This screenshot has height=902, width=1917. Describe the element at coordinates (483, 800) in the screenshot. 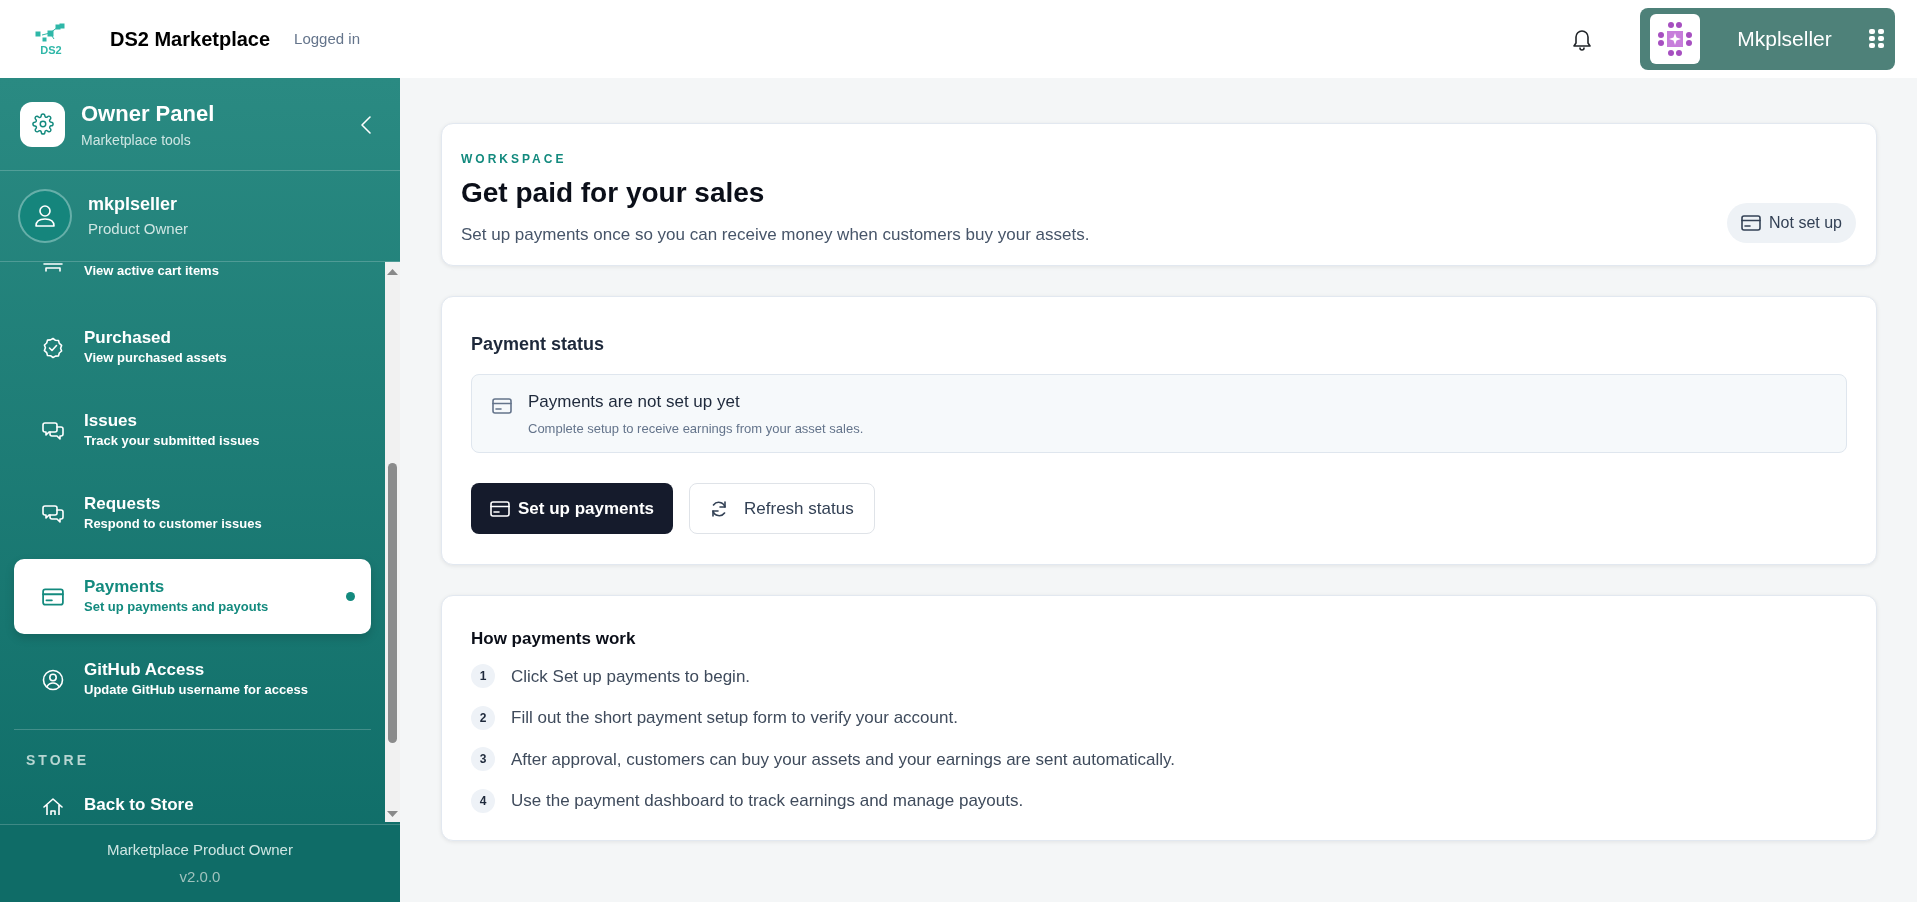

I see `step-number: 4` at that location.